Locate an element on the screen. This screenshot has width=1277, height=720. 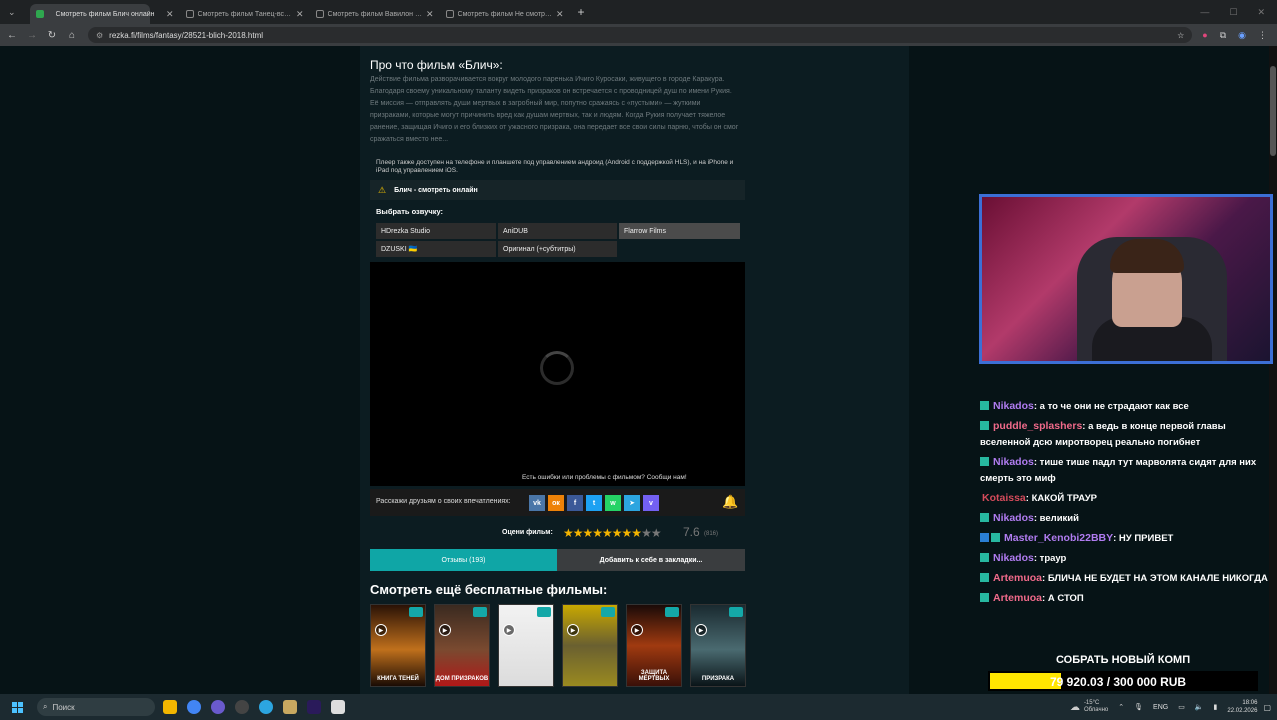
player-title: Блич - смотреть онлайн is located at coordinates (436, 190).